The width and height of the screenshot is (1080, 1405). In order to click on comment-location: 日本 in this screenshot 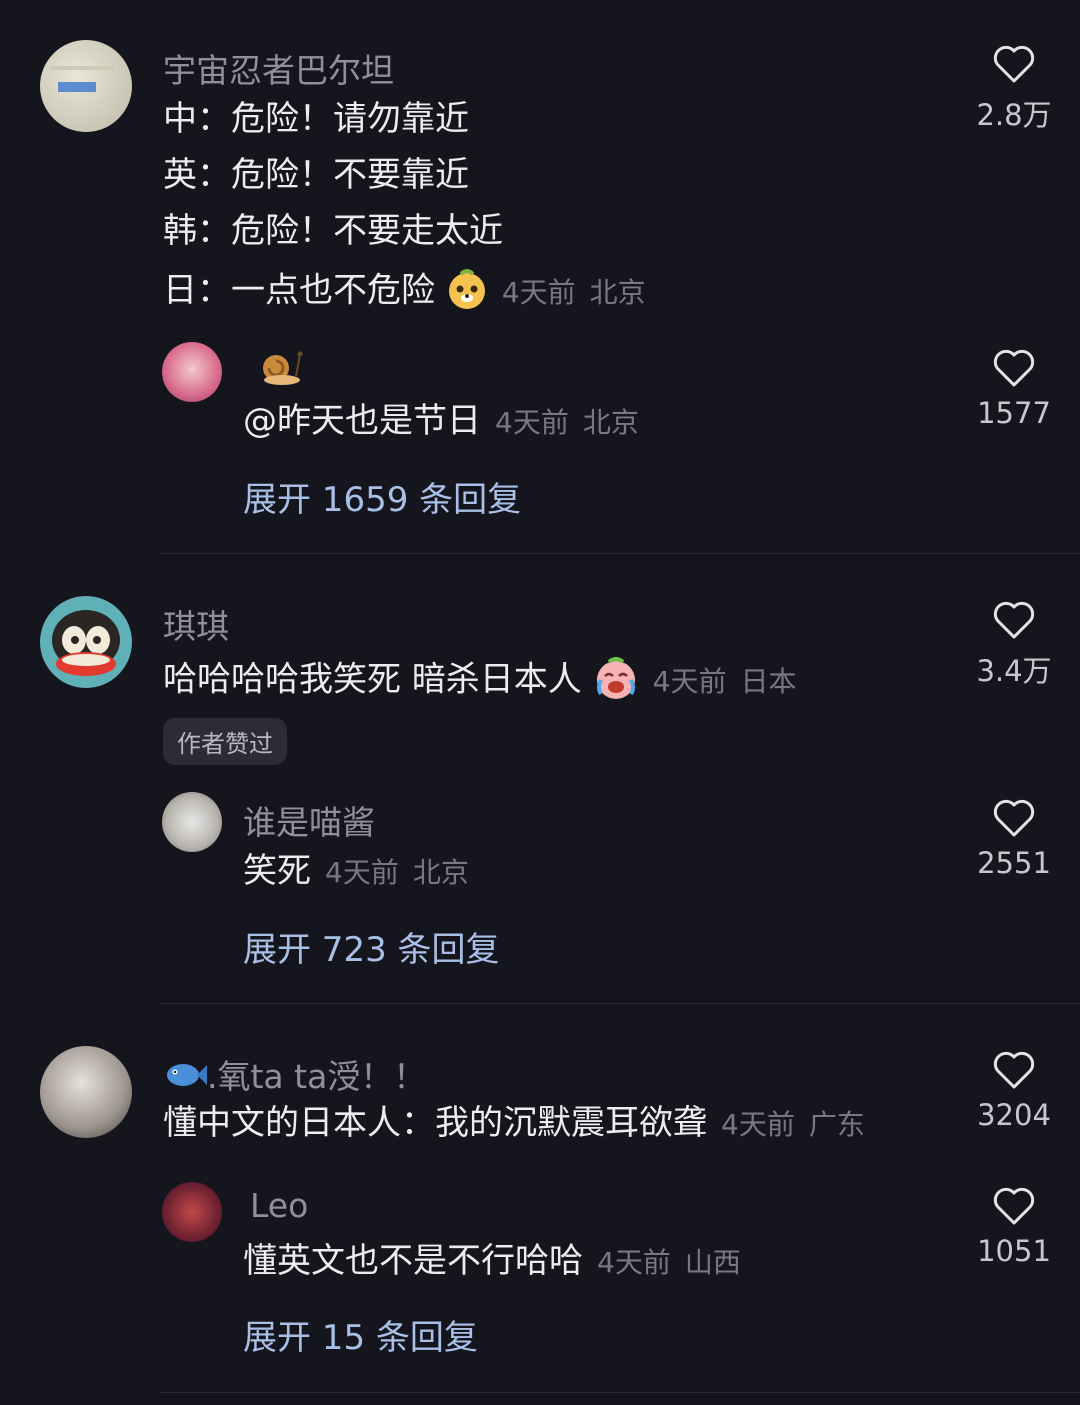, I will do `click(768, 681)`.